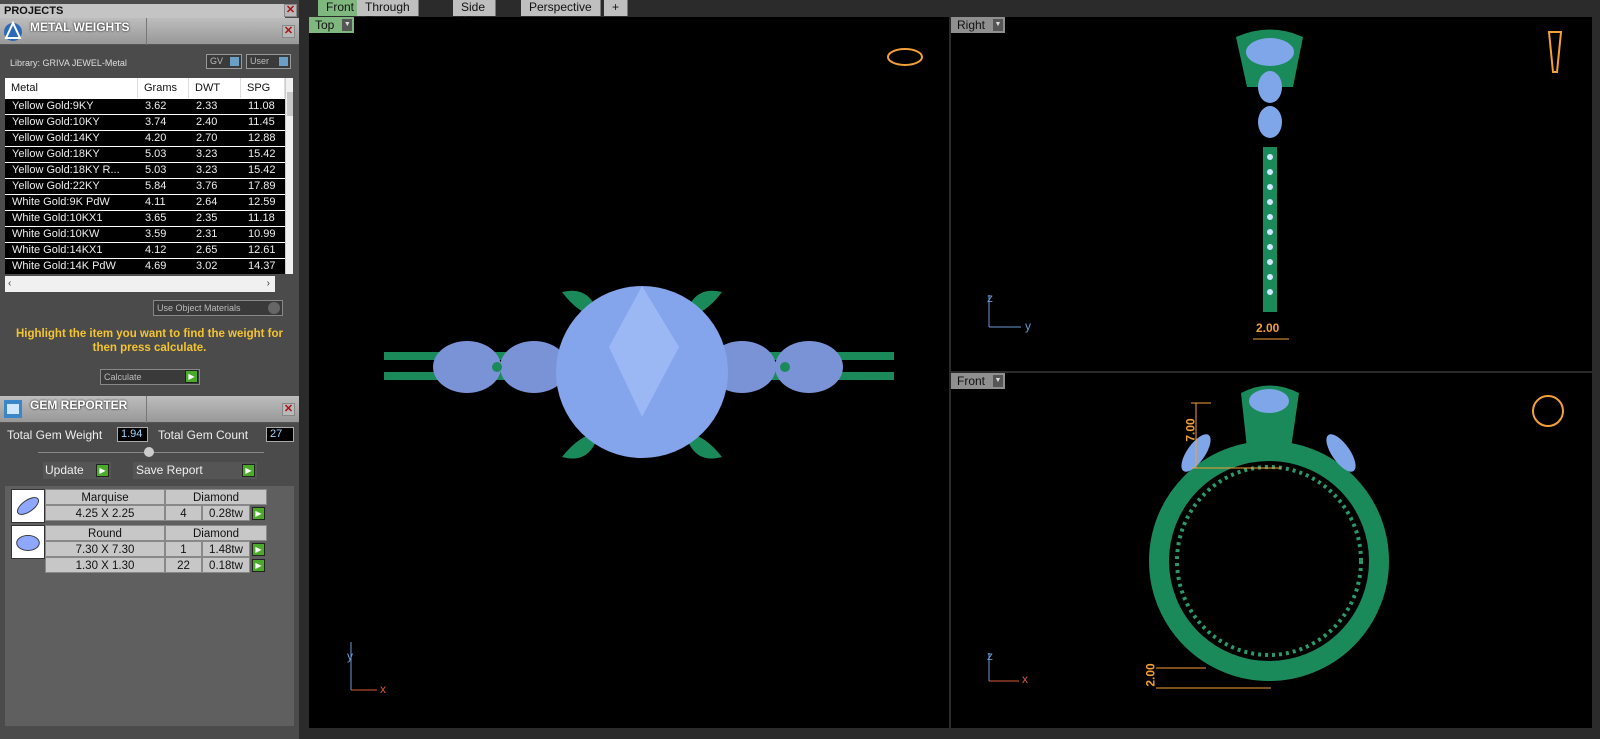 The height and width of the screenshot is (739, 1600). I want to click on save-report-button: Save Report ▶, so click(195, 470).